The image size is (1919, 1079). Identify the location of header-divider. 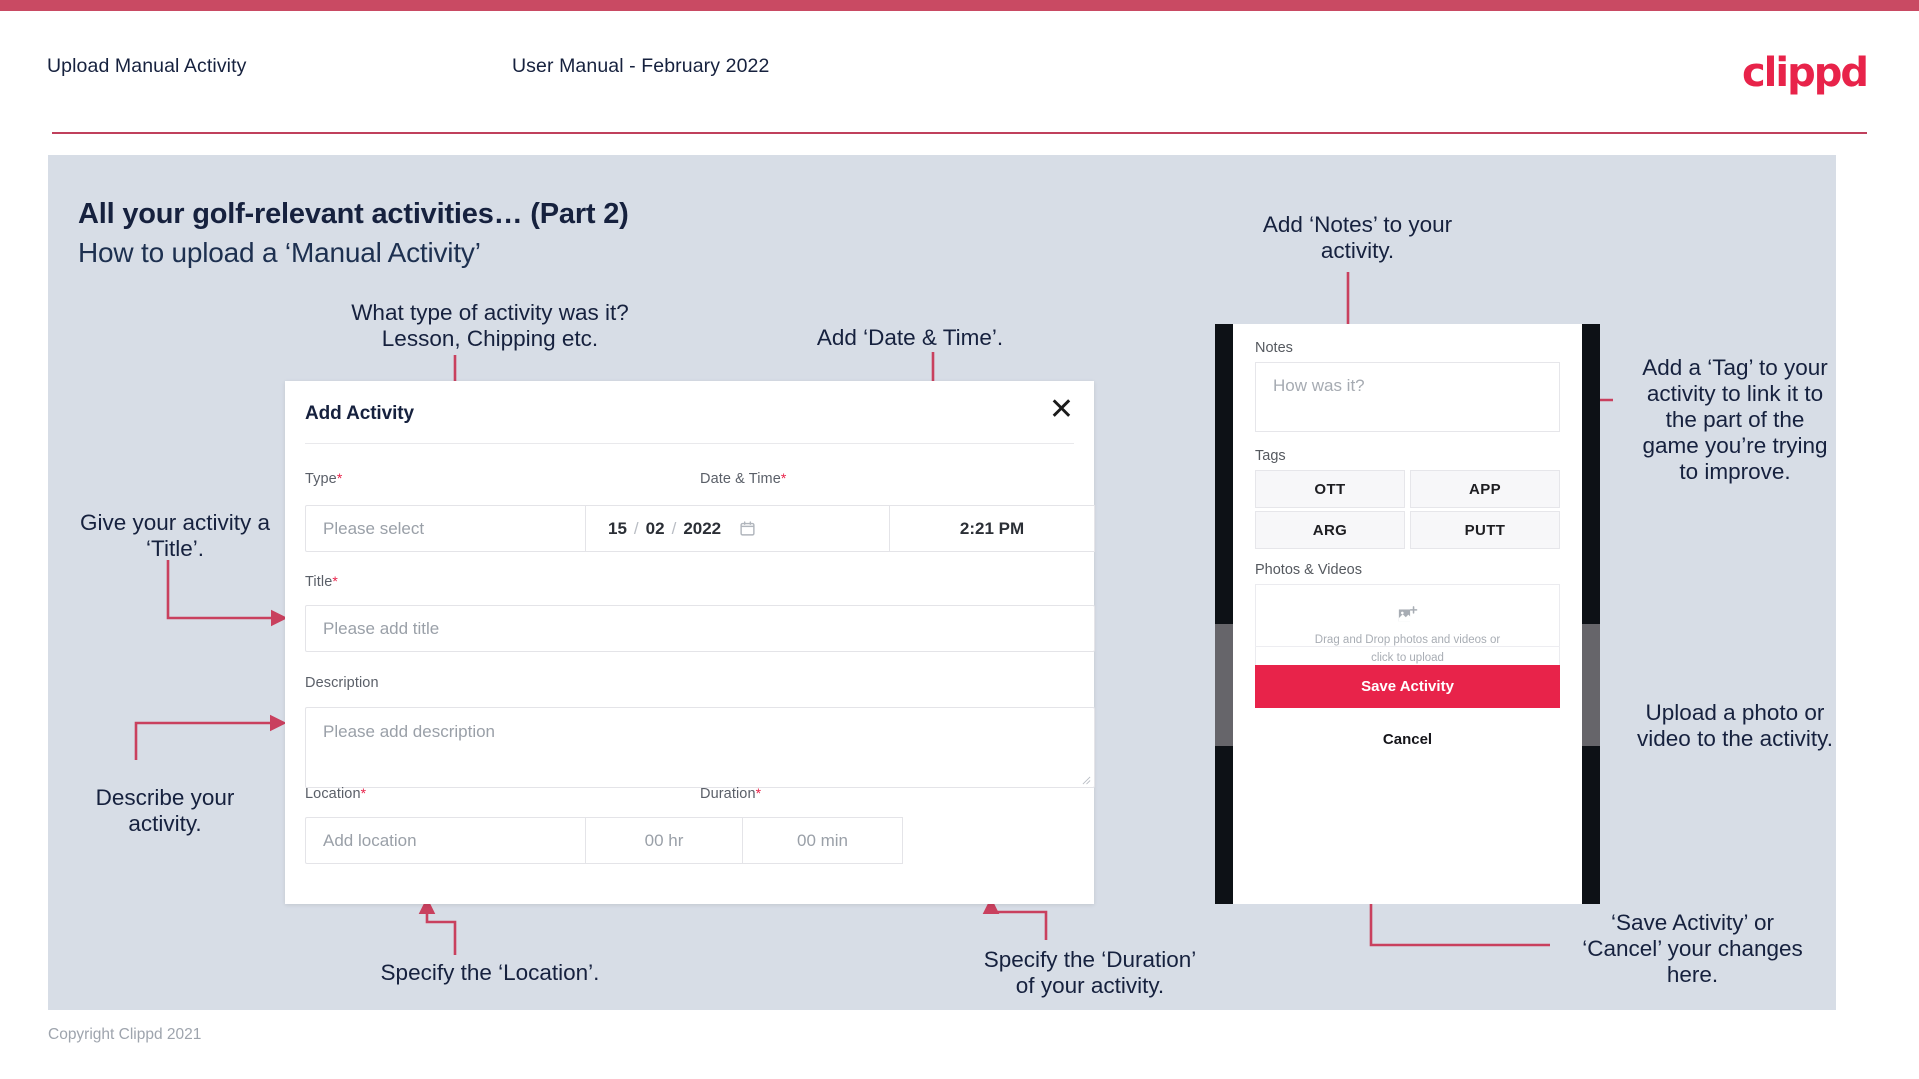
(959, 133).